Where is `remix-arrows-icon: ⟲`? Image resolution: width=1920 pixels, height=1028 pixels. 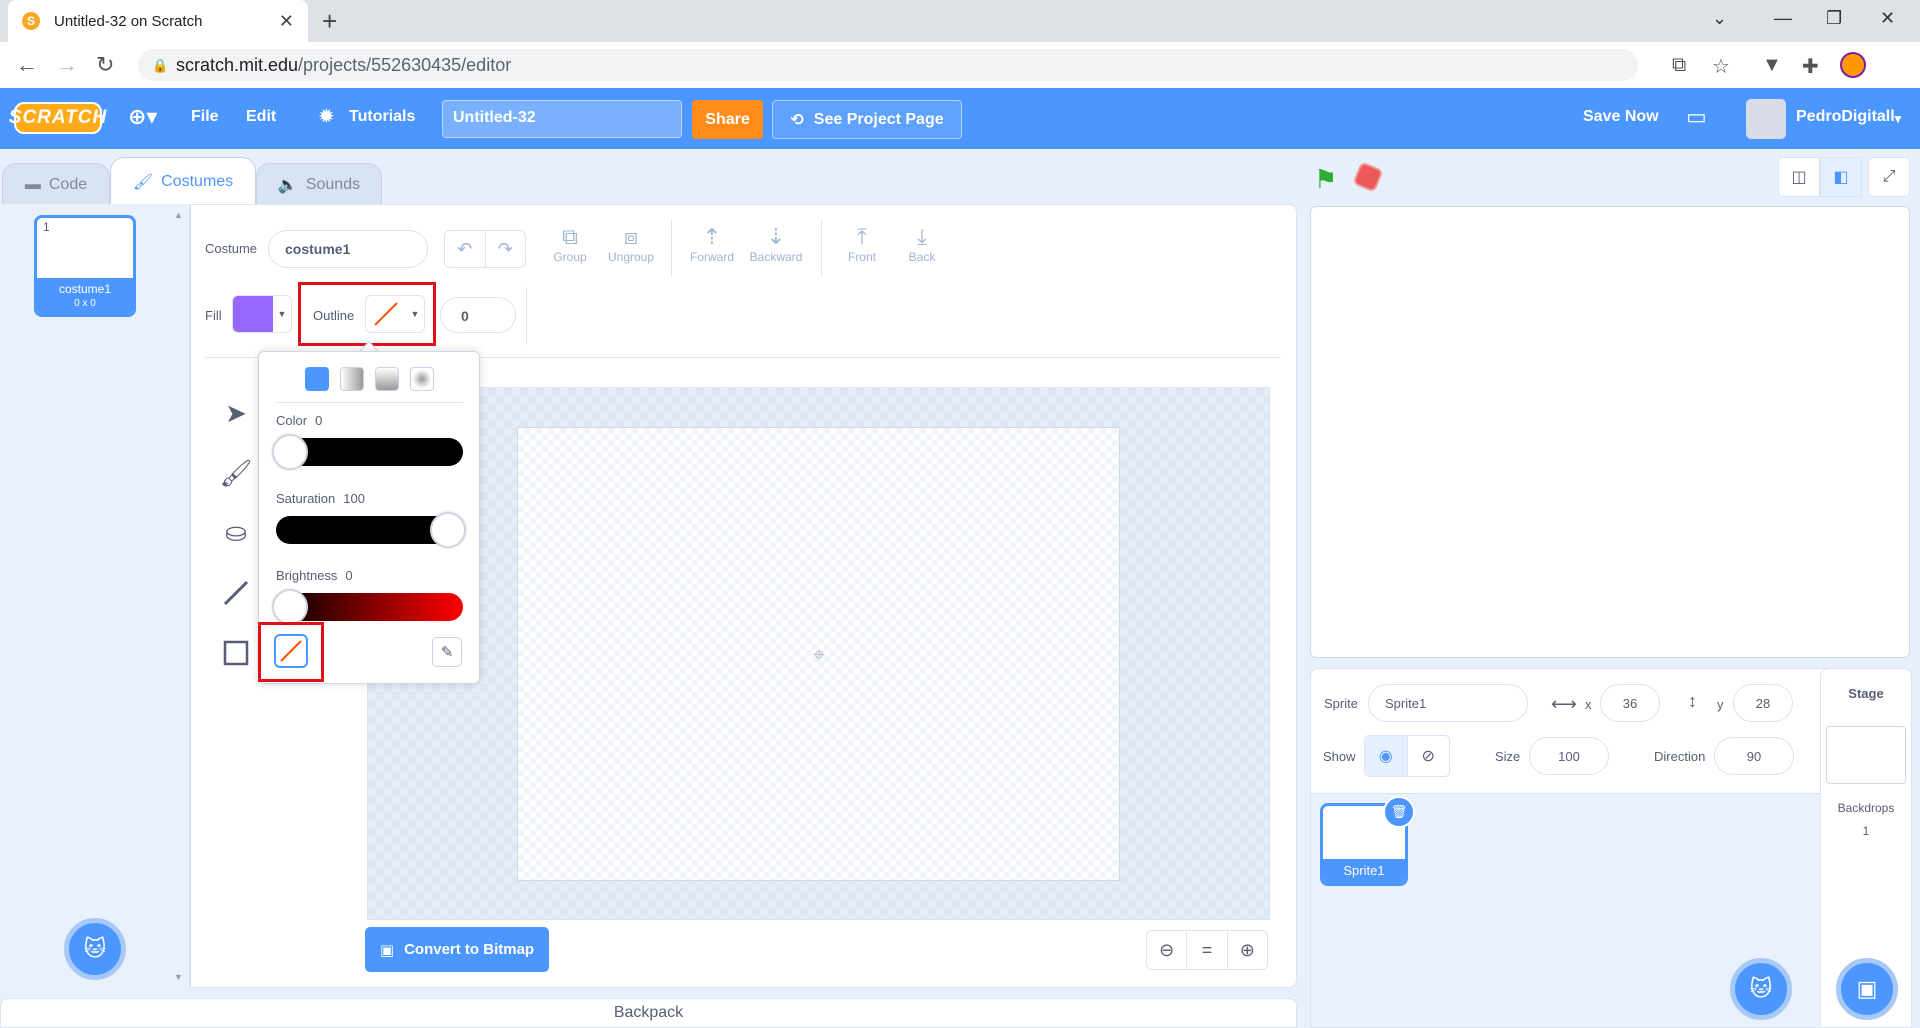
remix-arrows-icon: ⟲ is located at coordinates (797, 120).